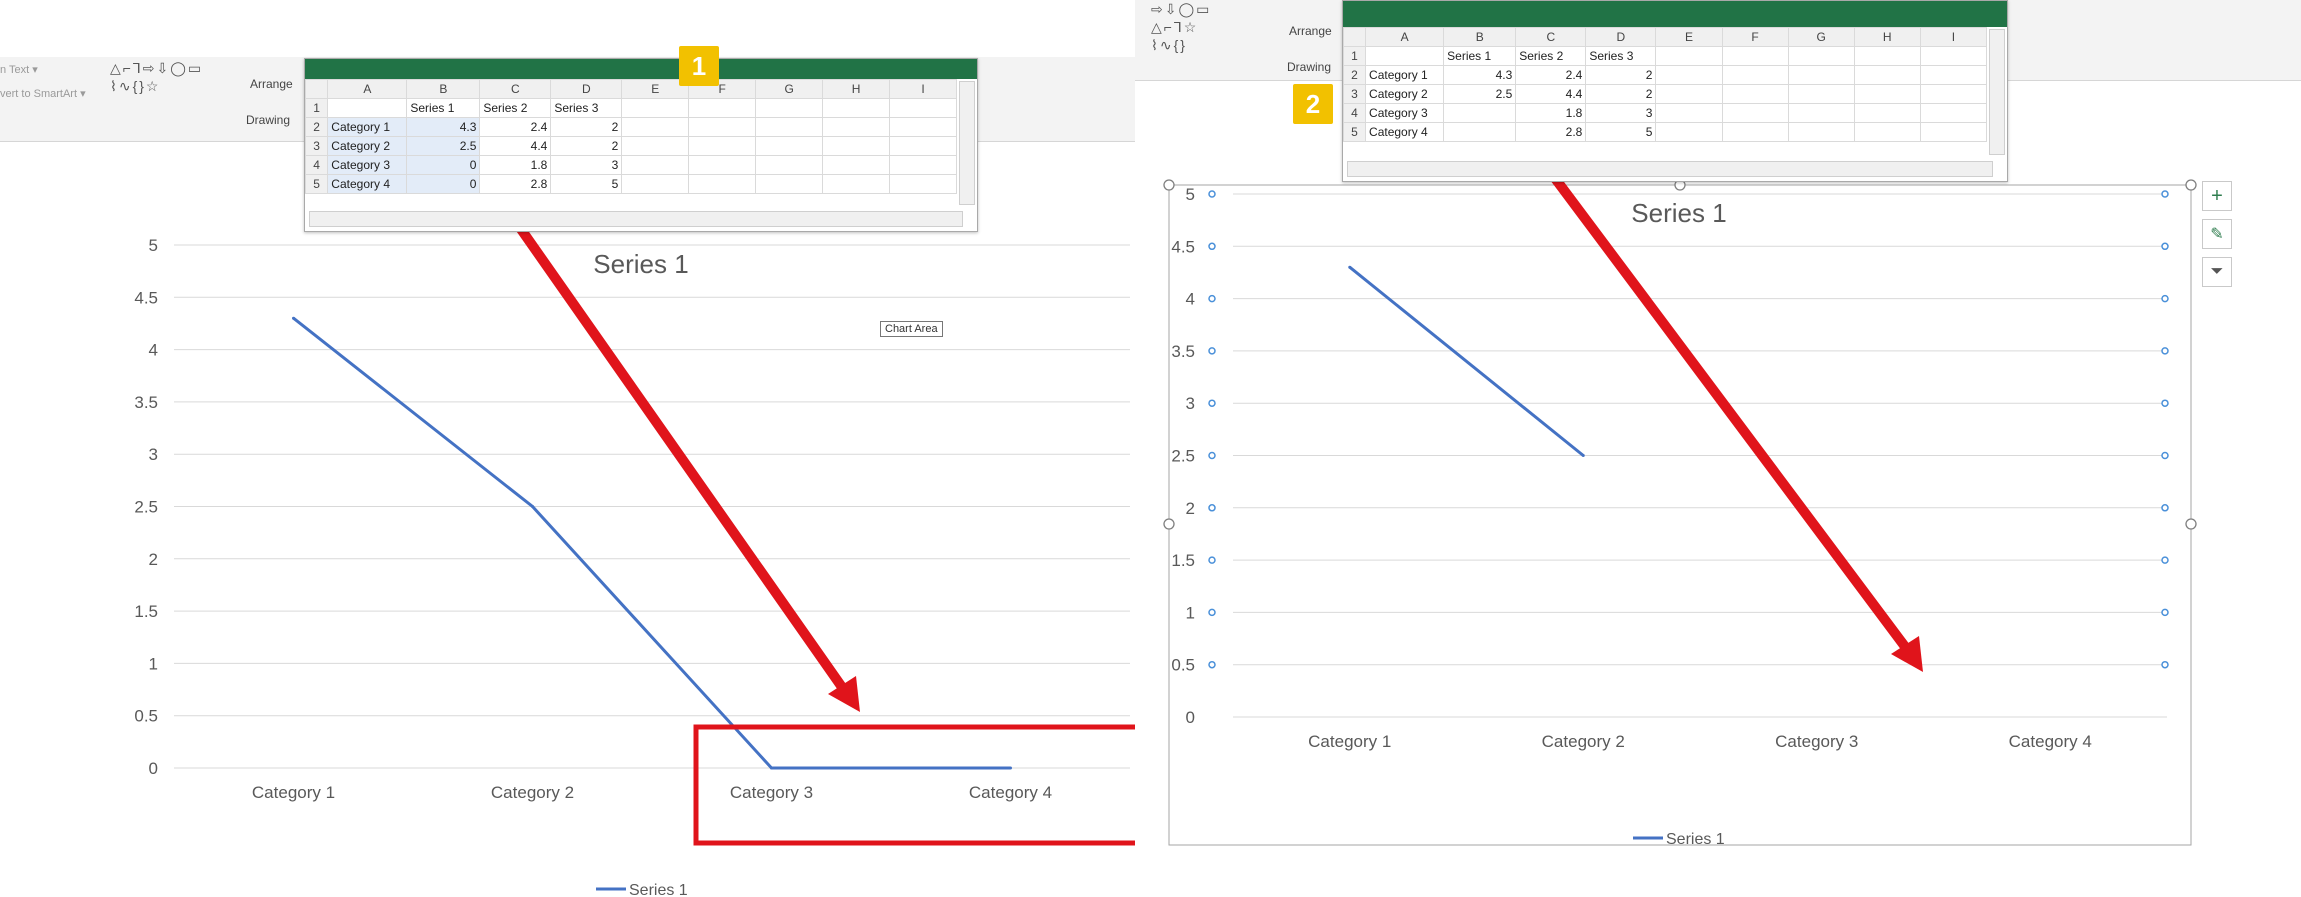 The image size is (2301, 897). What do you see at coordinates (443, 108) in the screenshot?
I see `sheet-cell: Series 1` at bounding box center [443, 108].